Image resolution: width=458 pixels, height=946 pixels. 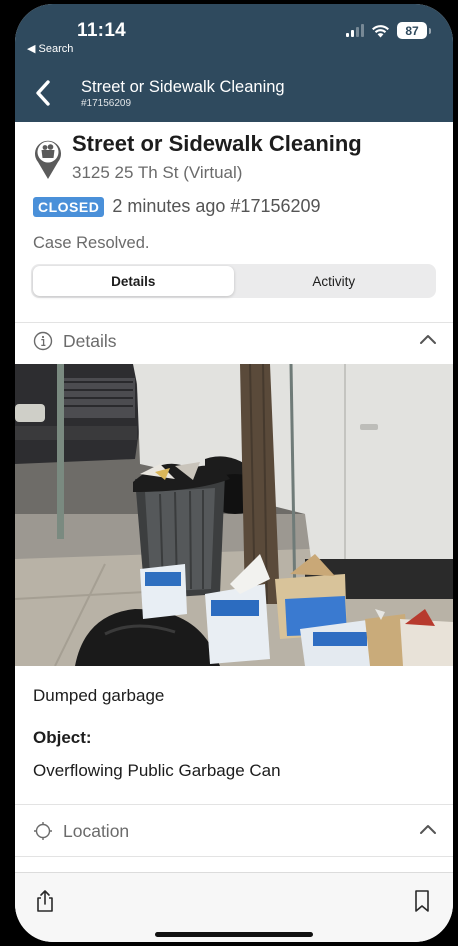 I want to click on bookmark-icon, so click(x=422, y=901).